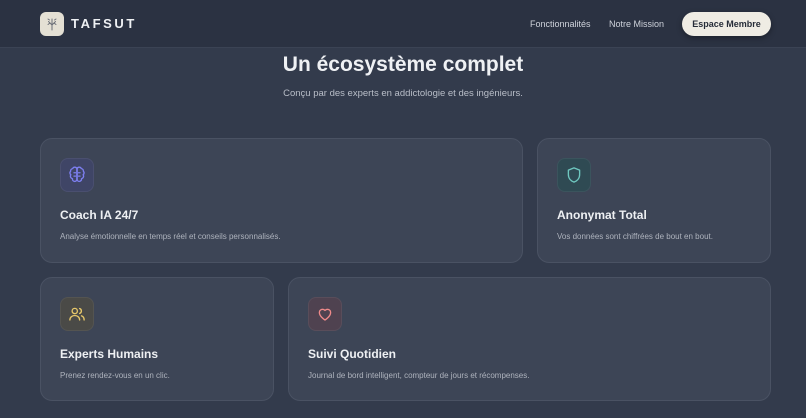  Describe the element at coordinates (560, 24) in the screenshot. I see `nav-link-features: Fonctionnalités` at that location.